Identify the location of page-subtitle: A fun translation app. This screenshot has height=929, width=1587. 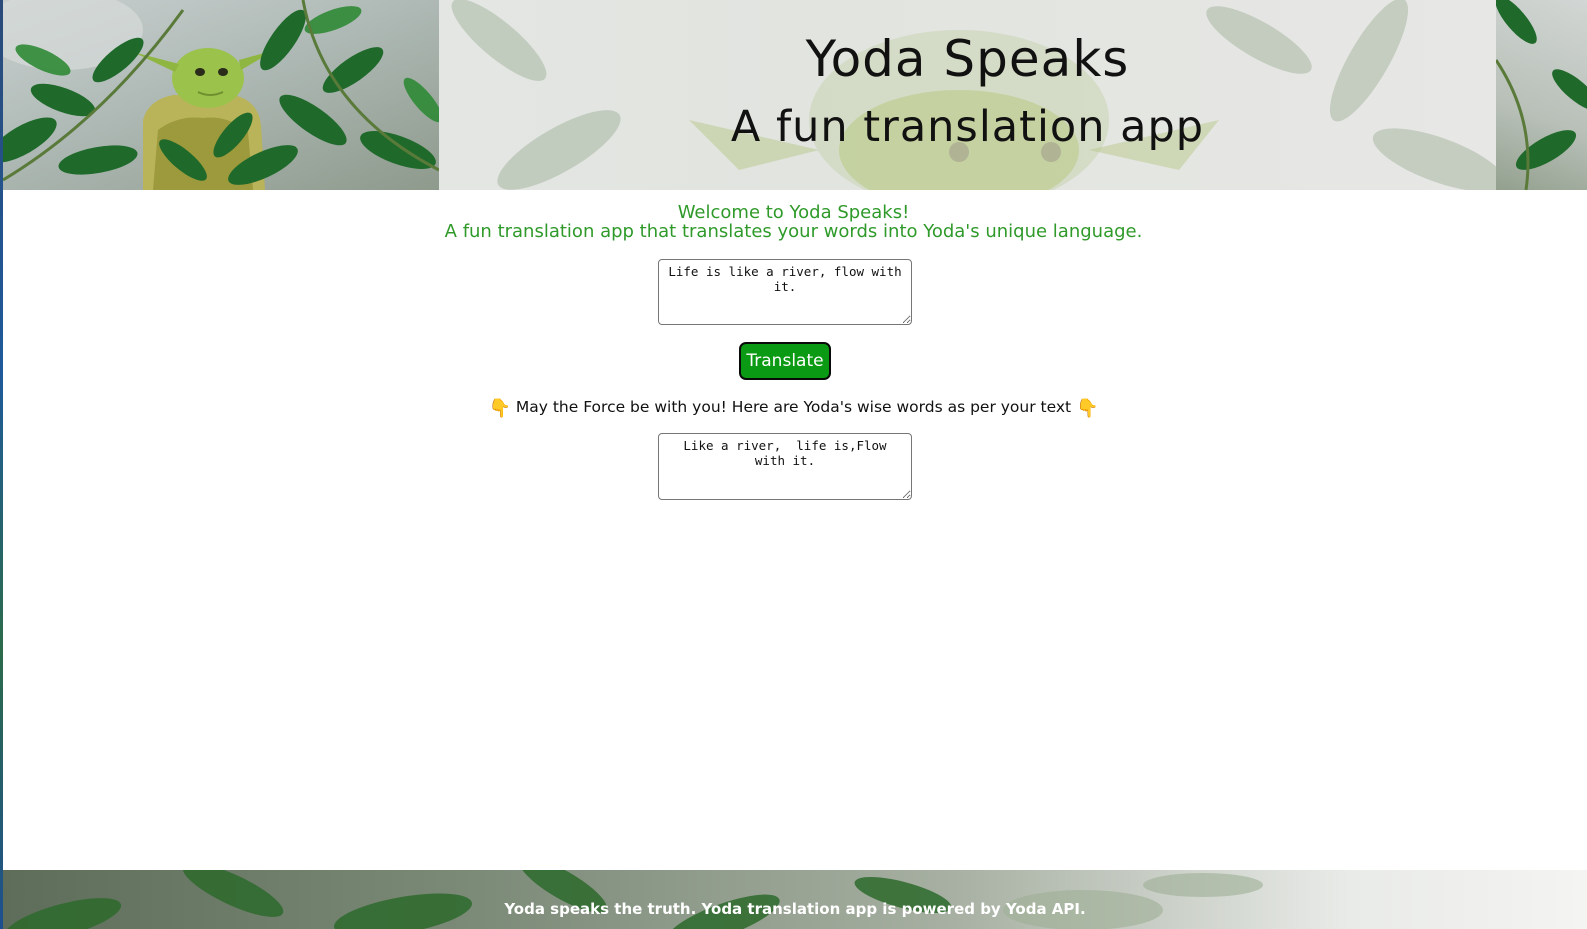
(967, 127).